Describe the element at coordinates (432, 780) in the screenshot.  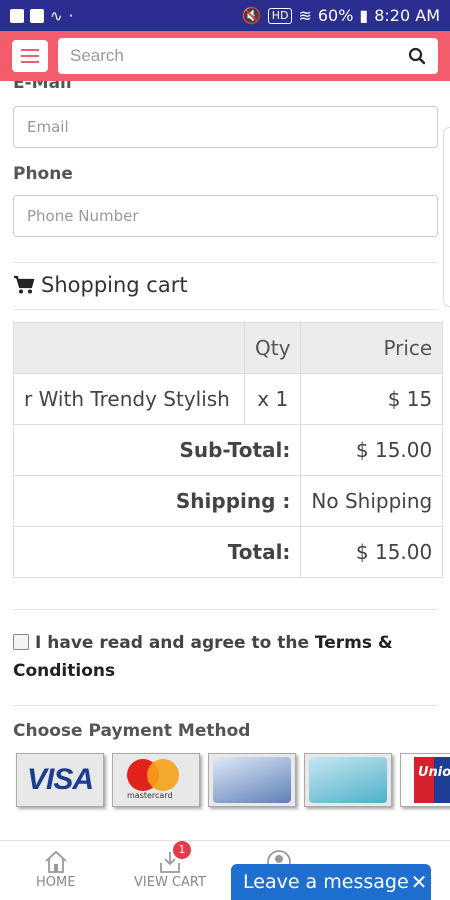
I see `unionpay-logo: Union` at that location.